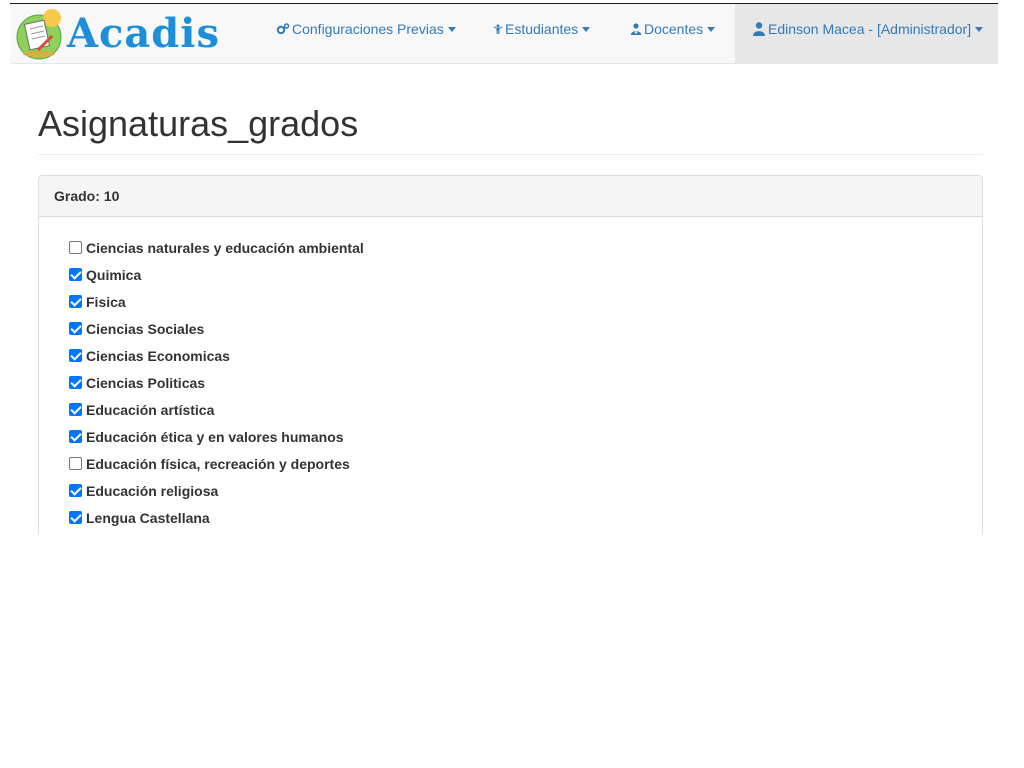 This screenshot has width=1024, height=768. Describe the element at coordinates (525, 463) in the screenshot. I see `subject-row: Educación física, recreación y deportes` at that location.